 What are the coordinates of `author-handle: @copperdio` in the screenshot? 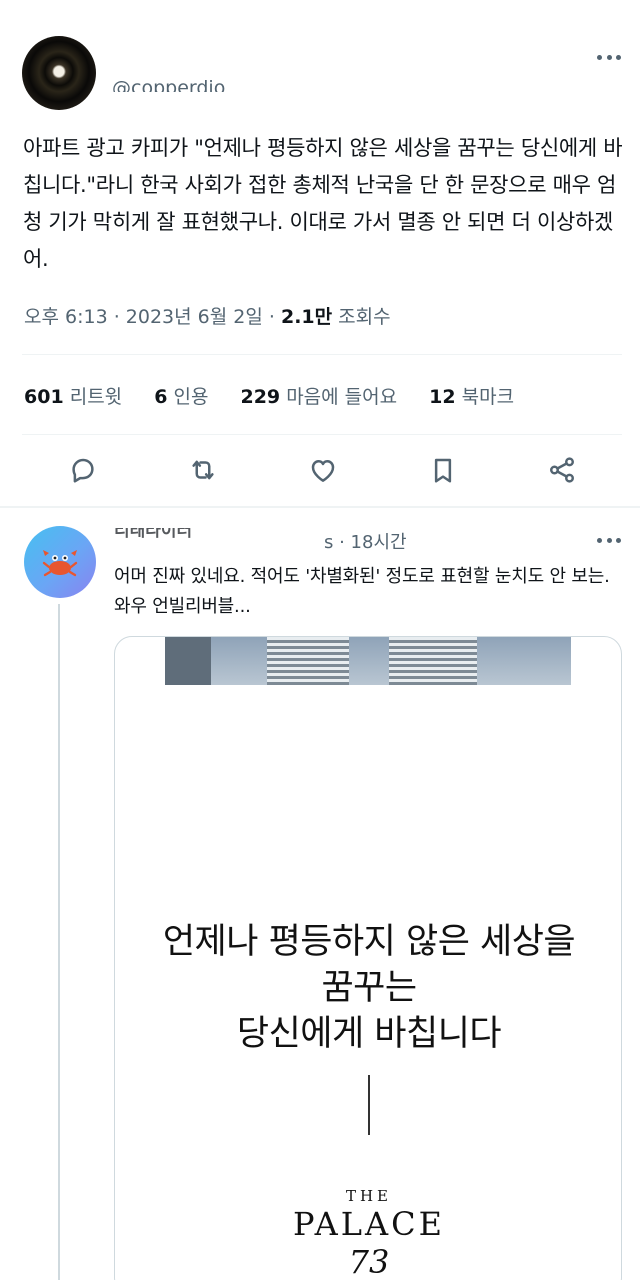 It's located at (168, 83).